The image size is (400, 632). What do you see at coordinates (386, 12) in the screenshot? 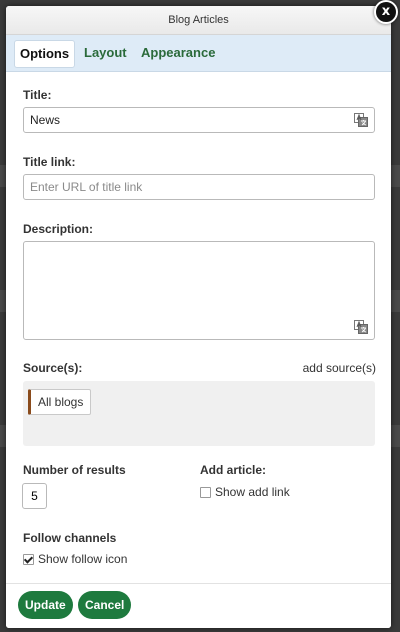
I see `close-icon: x` at bounding box center [386, 12].